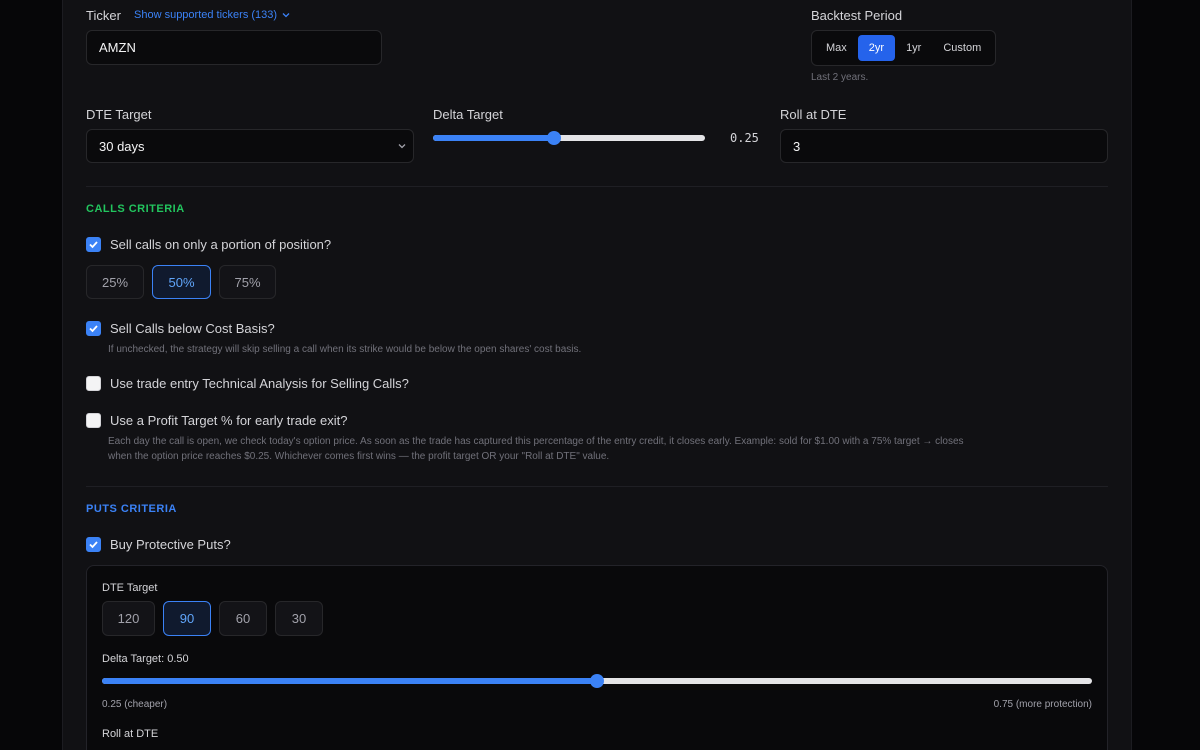  I want to click on backtest-option-custom: Custom, so click(962, 48).